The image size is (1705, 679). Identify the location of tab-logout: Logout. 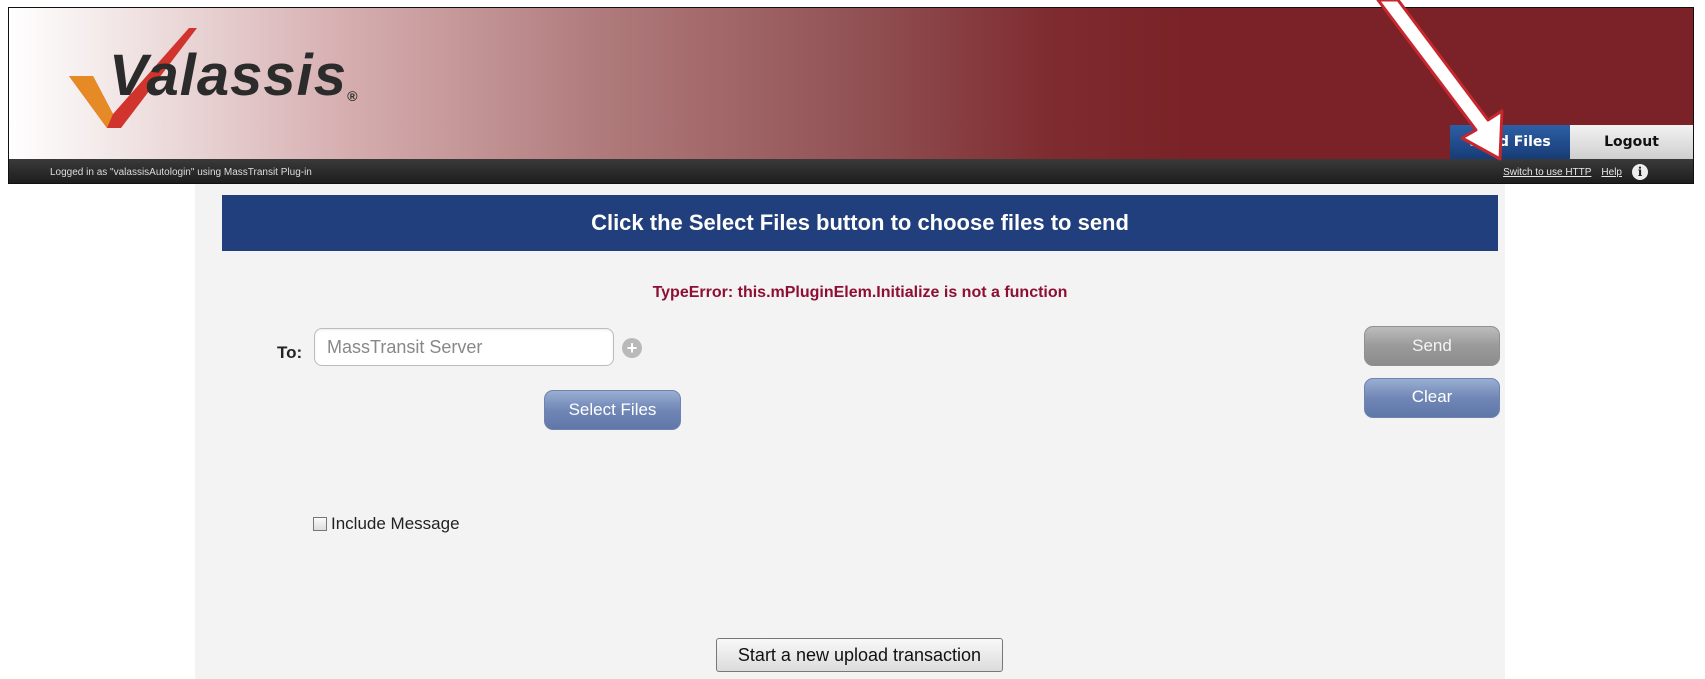
(1631, 142).